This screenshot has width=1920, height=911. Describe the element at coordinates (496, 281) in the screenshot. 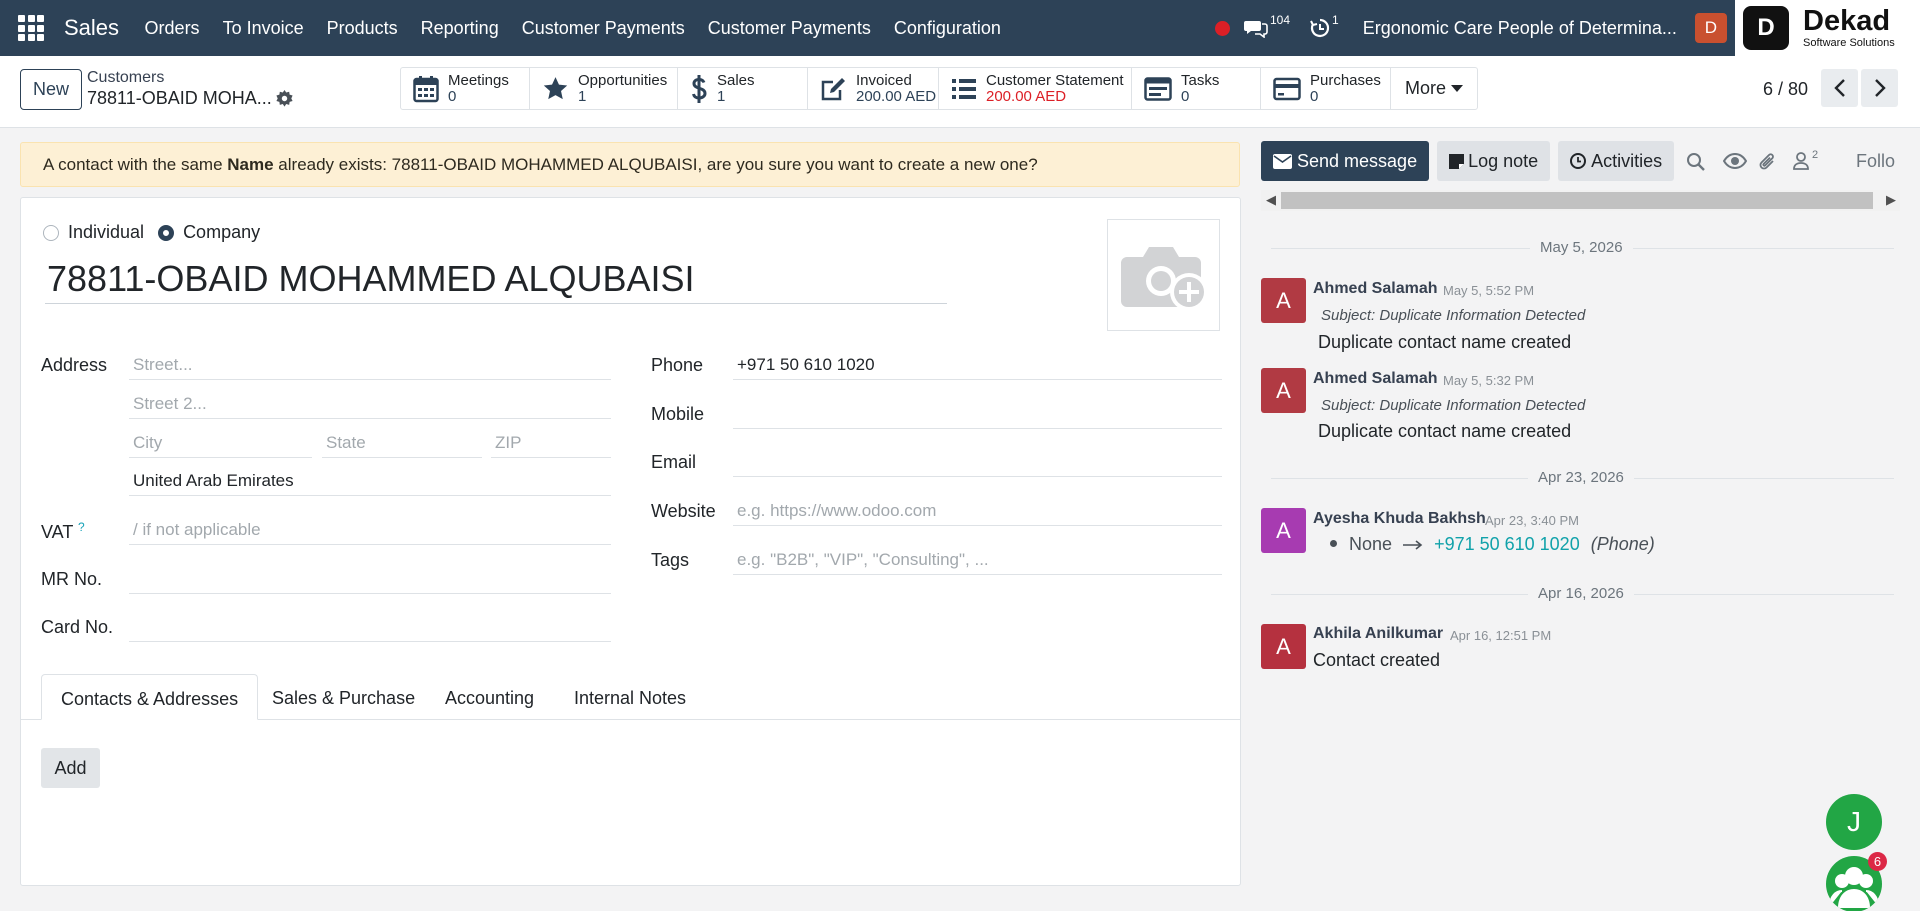

I see `partner-name-input: 78811-OBAID MOHAMMED ALQUBAISI` at that location.